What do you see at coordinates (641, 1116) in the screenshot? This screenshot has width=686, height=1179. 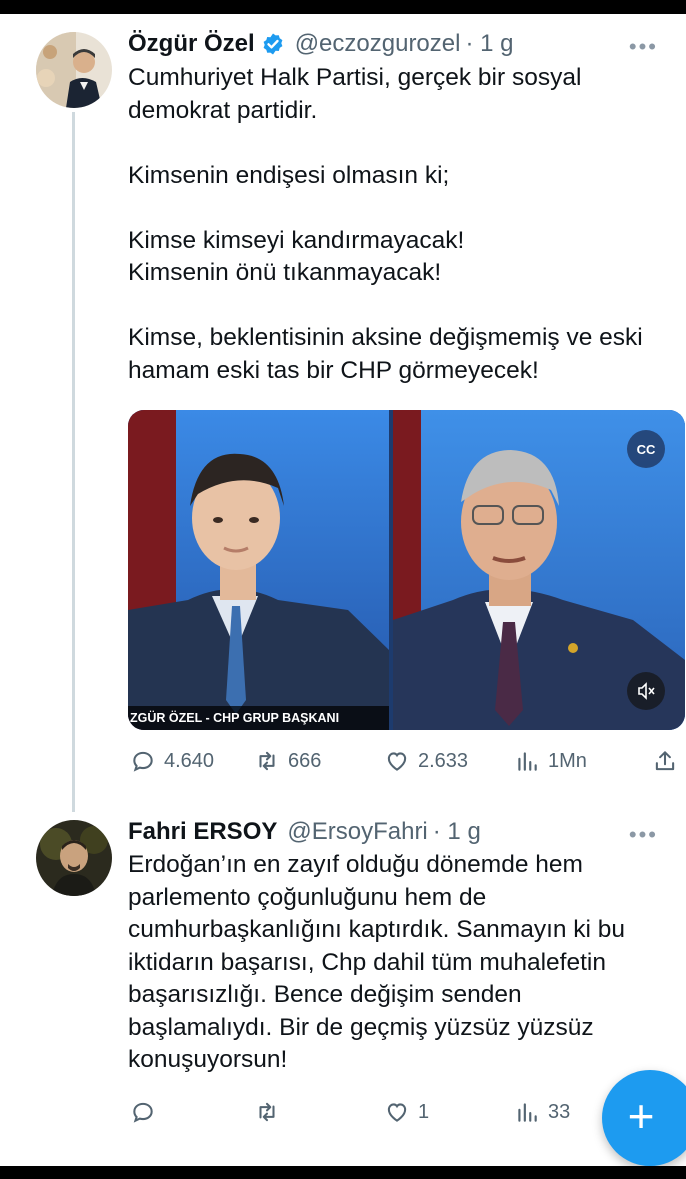 I see `compose-icon: +` at bounding box center [641, 1116].